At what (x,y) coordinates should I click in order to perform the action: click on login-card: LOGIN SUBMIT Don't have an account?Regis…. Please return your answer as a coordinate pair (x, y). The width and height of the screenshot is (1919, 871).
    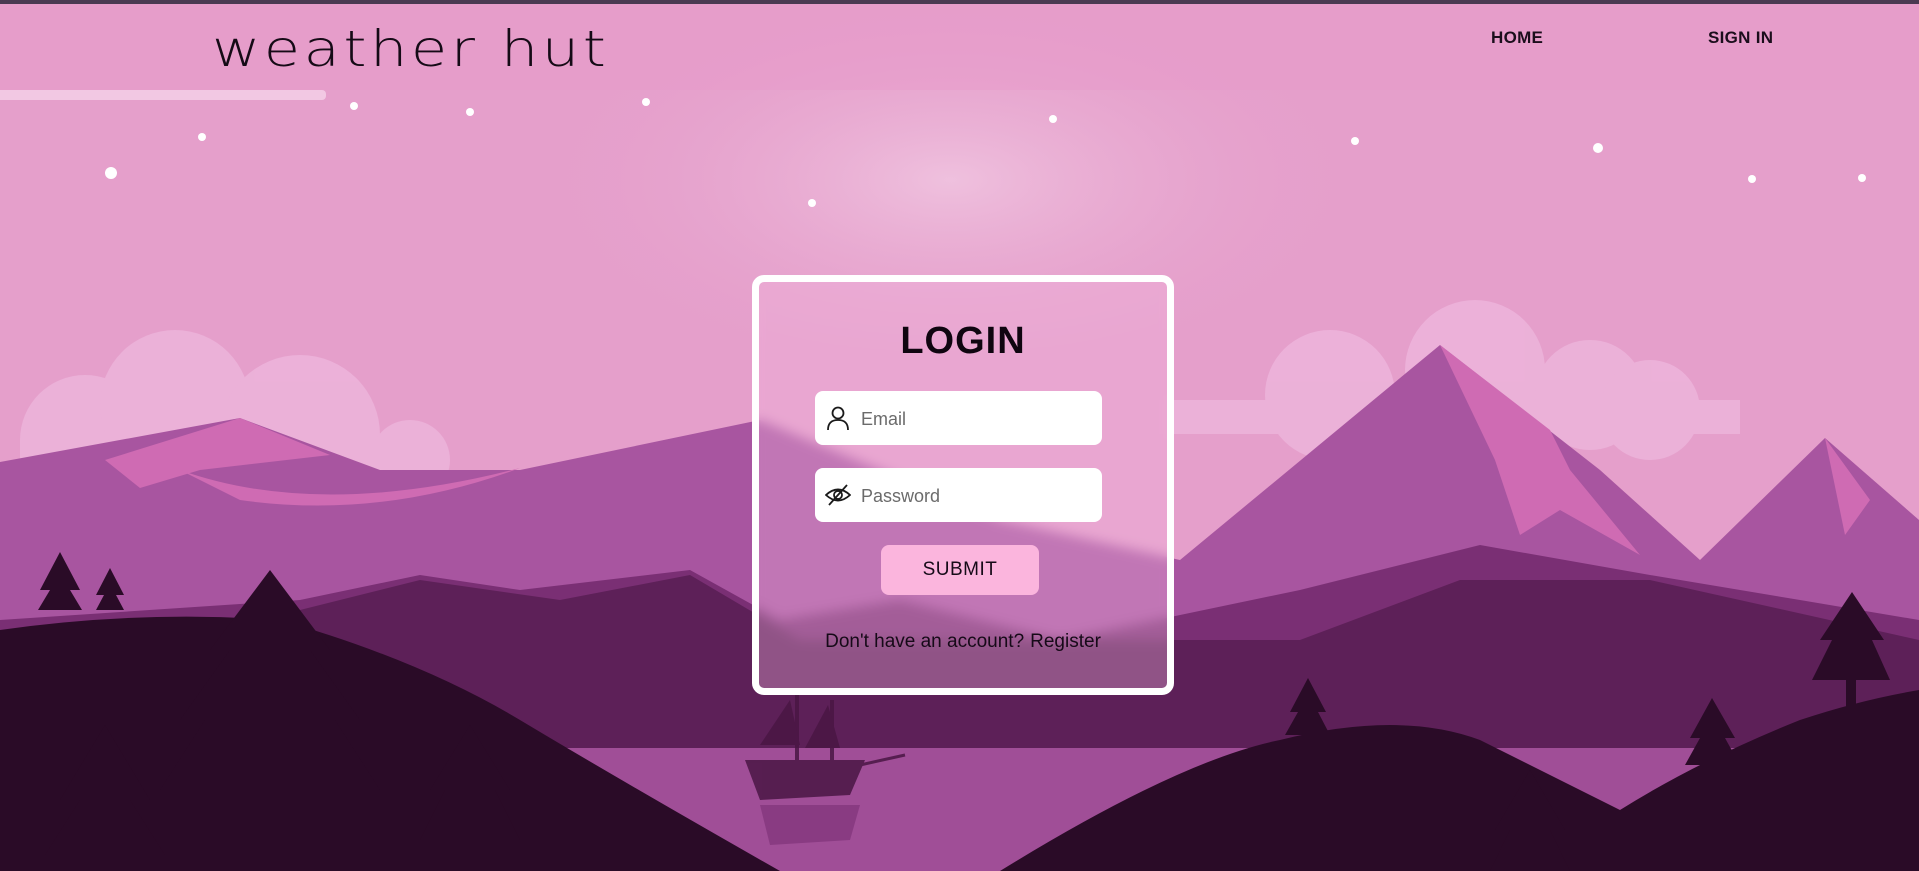
    Looking at the image, I should click on (963, 485).